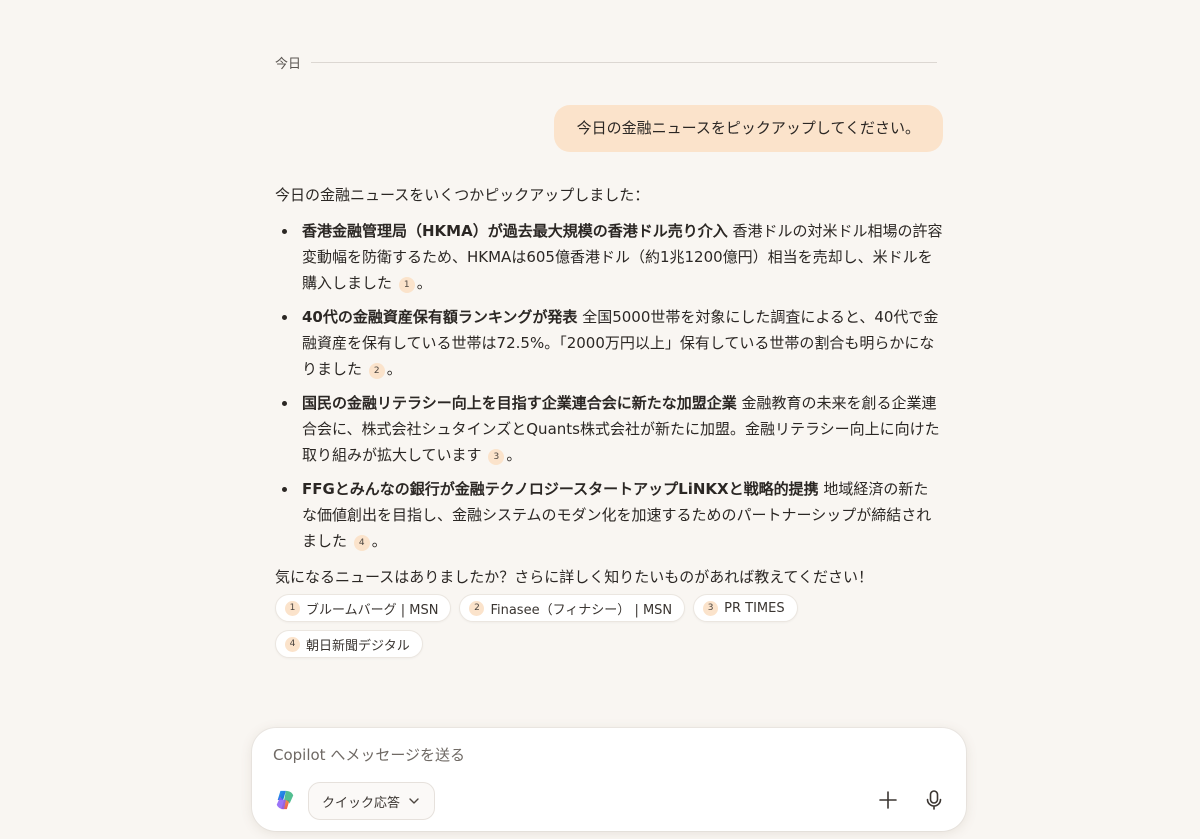  Describe the element at coordinates (711, 608) in the screenshot. I see `source-number: 3` at that location.